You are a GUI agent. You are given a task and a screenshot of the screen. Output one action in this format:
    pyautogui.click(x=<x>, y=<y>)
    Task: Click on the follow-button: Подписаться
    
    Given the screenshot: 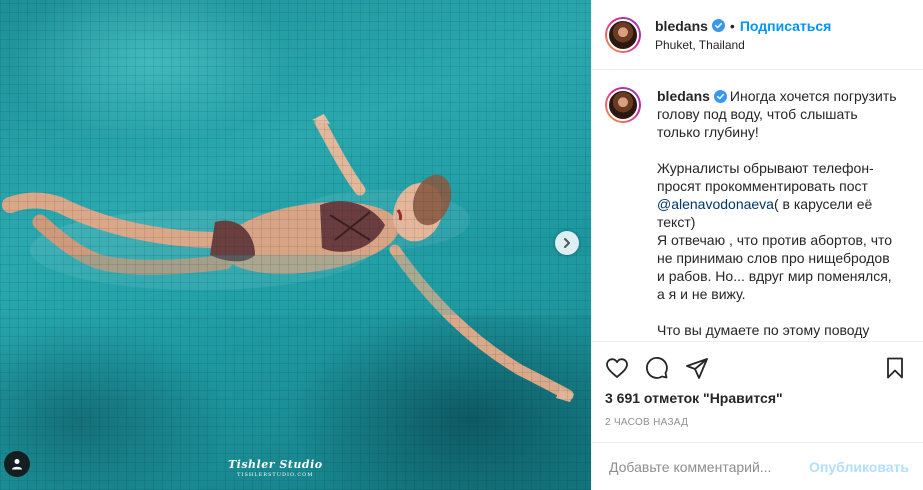 What is the action you would take?
    pyautogui.click(x=786, y=26)
    